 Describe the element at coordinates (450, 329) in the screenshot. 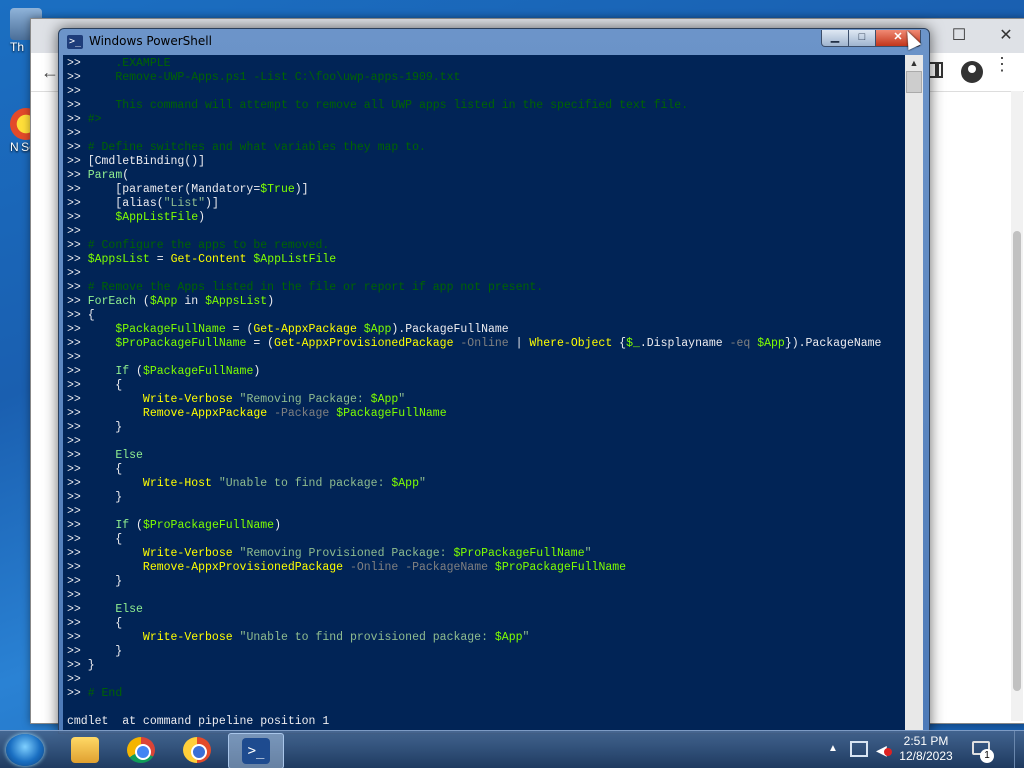

I see `console-token: ).PackageFullName` at that location.